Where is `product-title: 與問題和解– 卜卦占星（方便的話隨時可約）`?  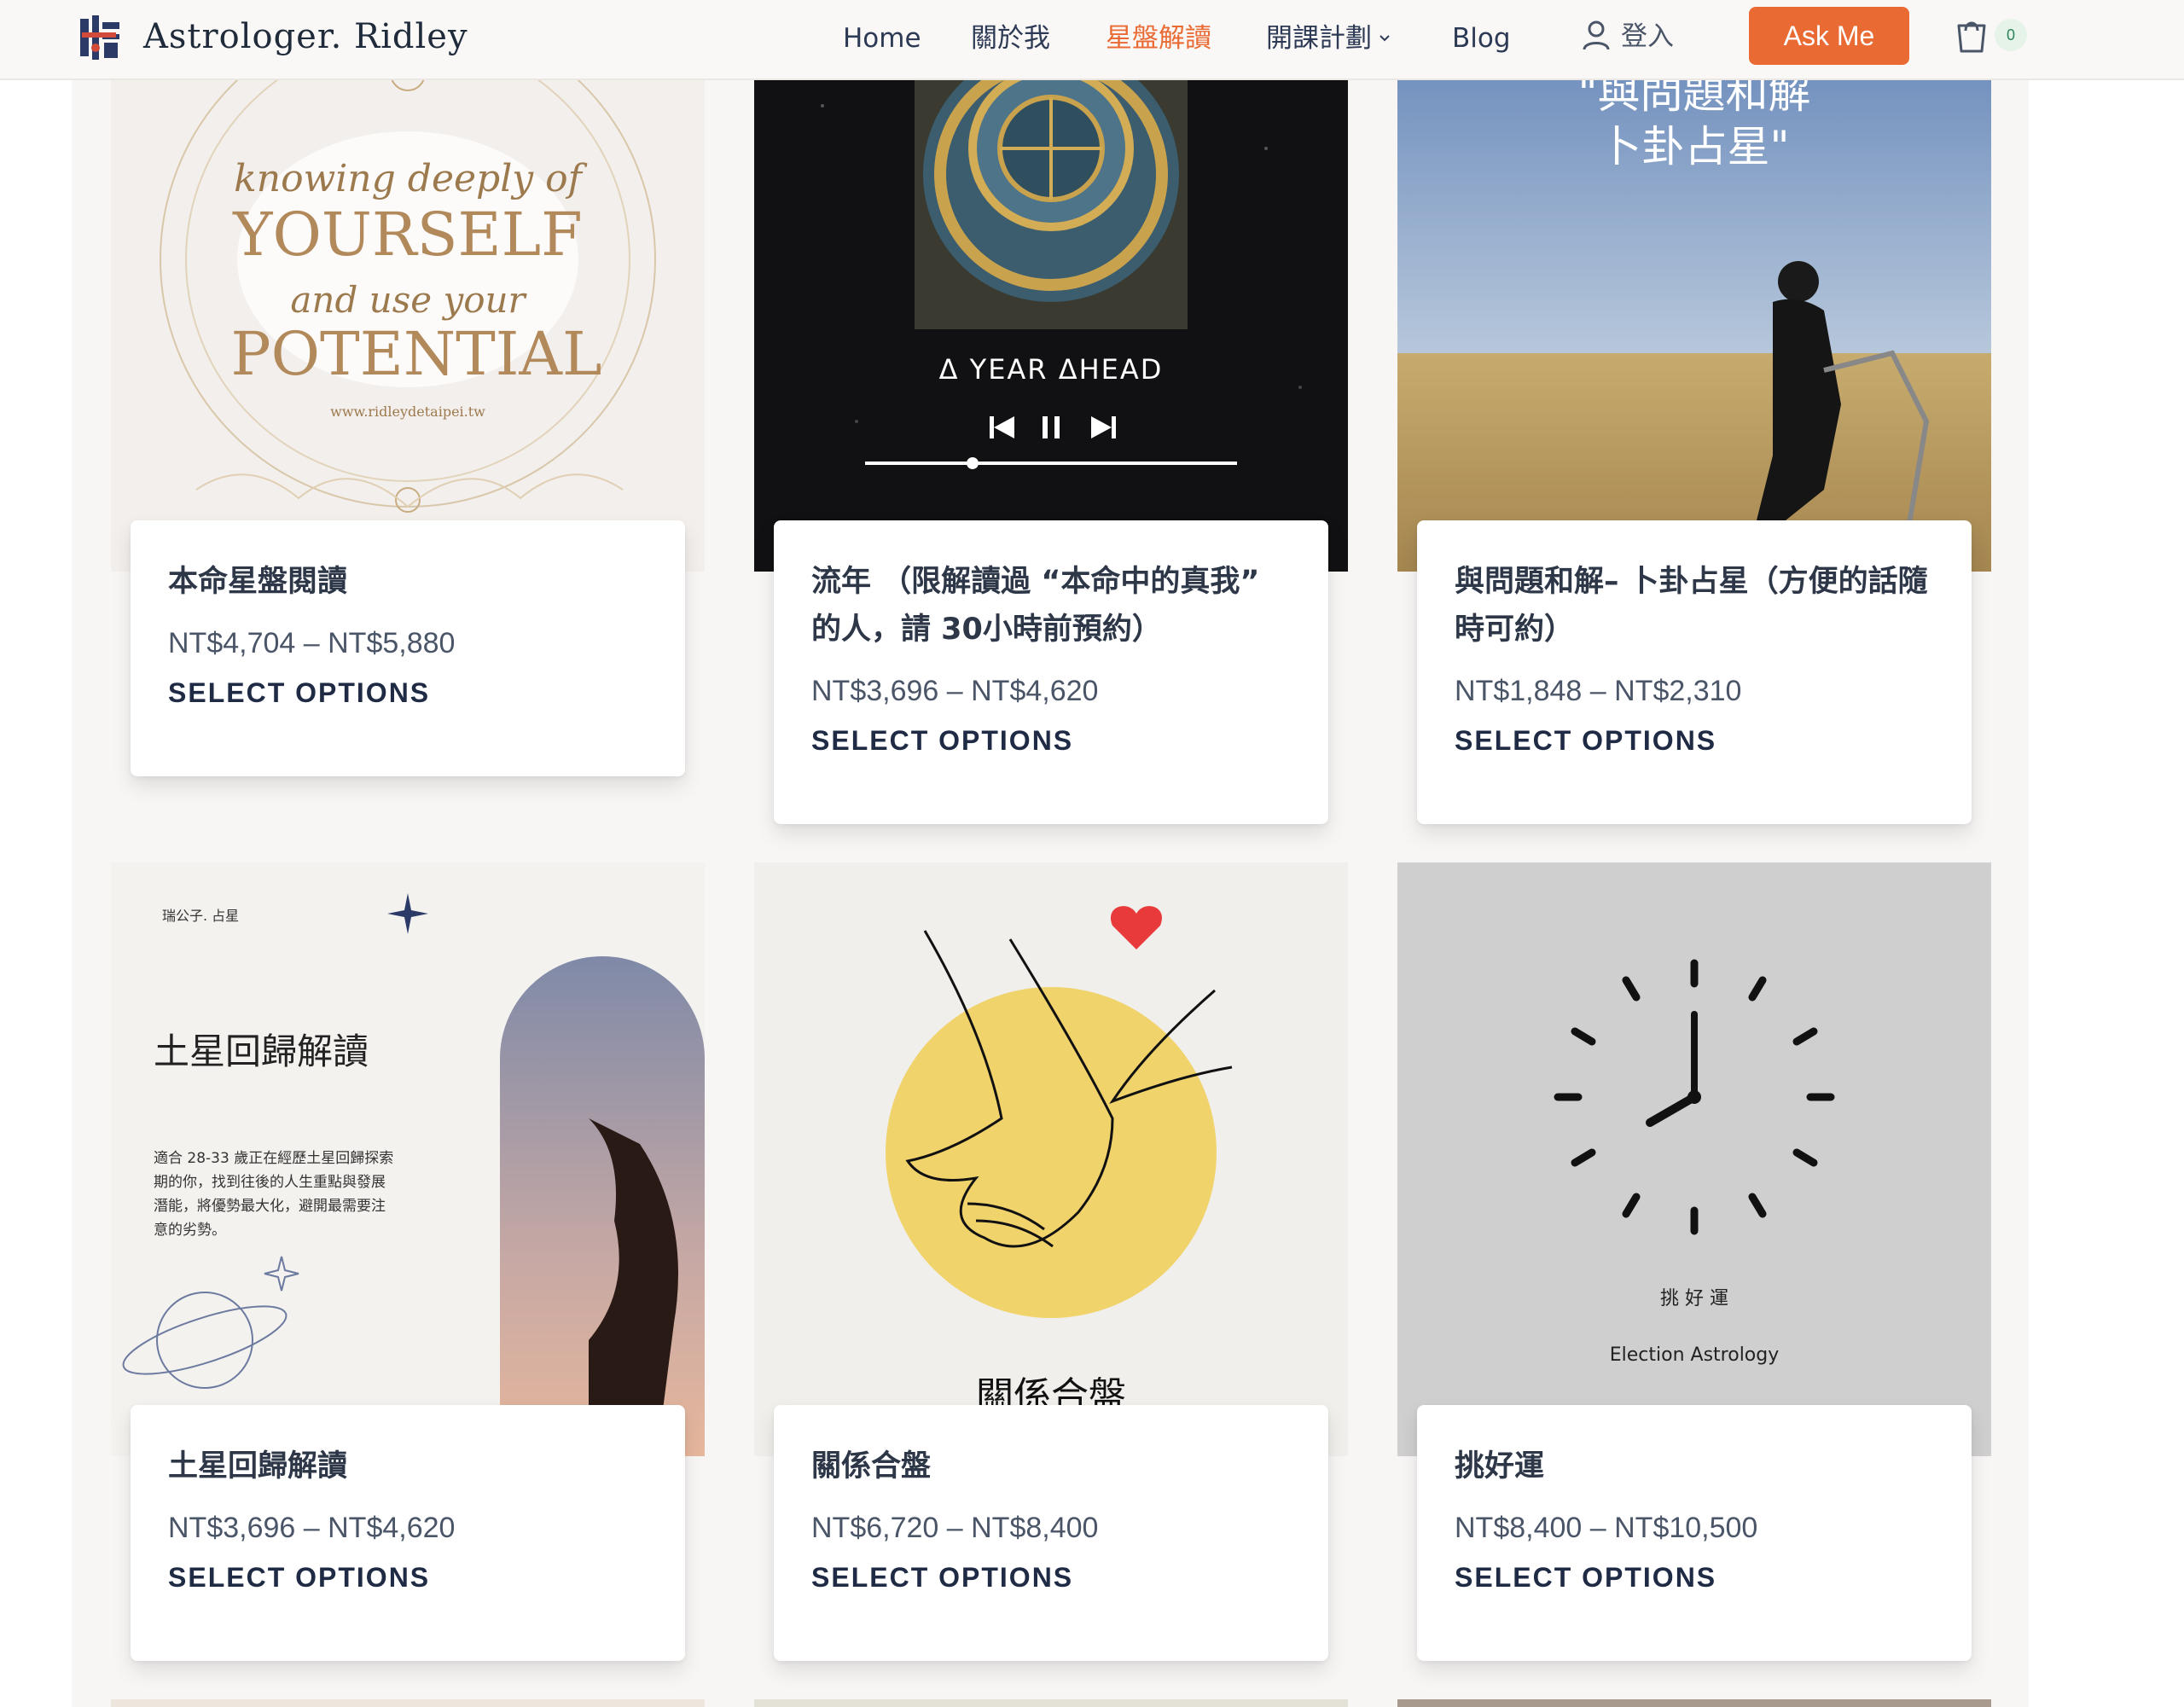 product-title: 與問題和解– 卜卦占星（方便的話隨時可約） is located at coordinates (1695, 605).